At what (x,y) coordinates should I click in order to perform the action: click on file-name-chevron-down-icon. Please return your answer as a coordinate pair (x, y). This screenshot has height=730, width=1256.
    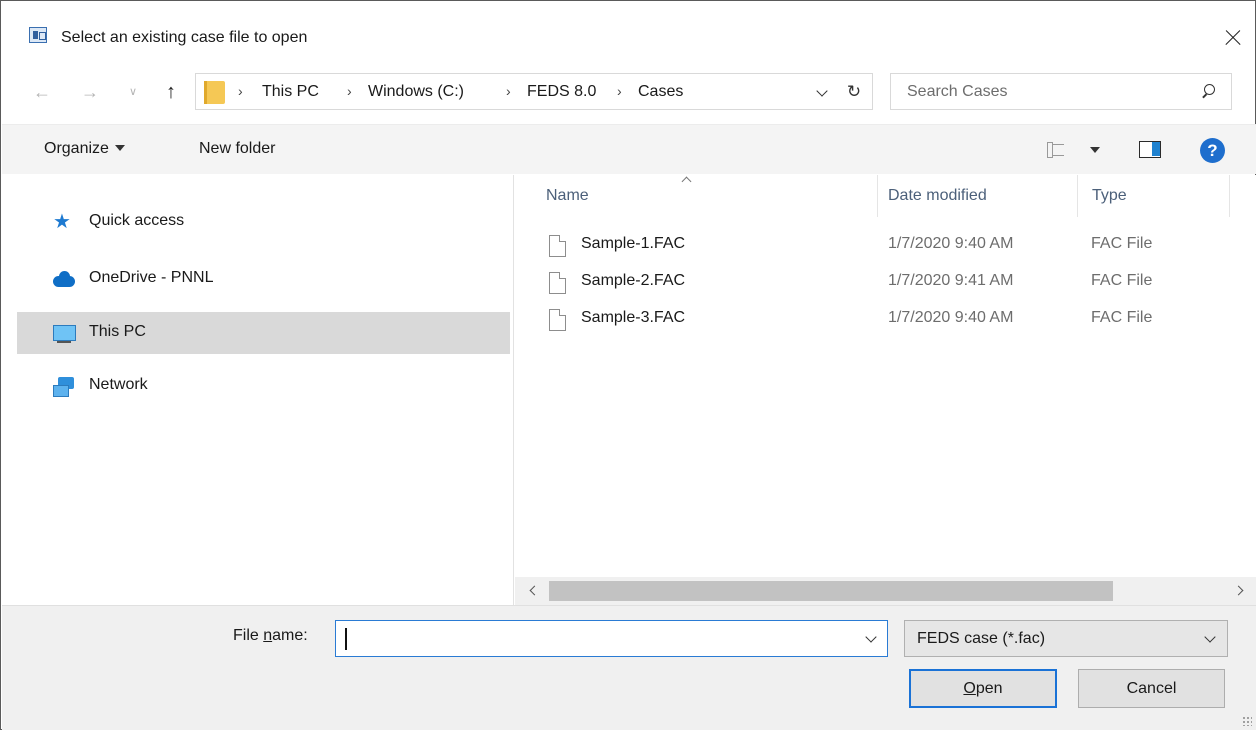
    Looking at the image, I should click on (871, 639).